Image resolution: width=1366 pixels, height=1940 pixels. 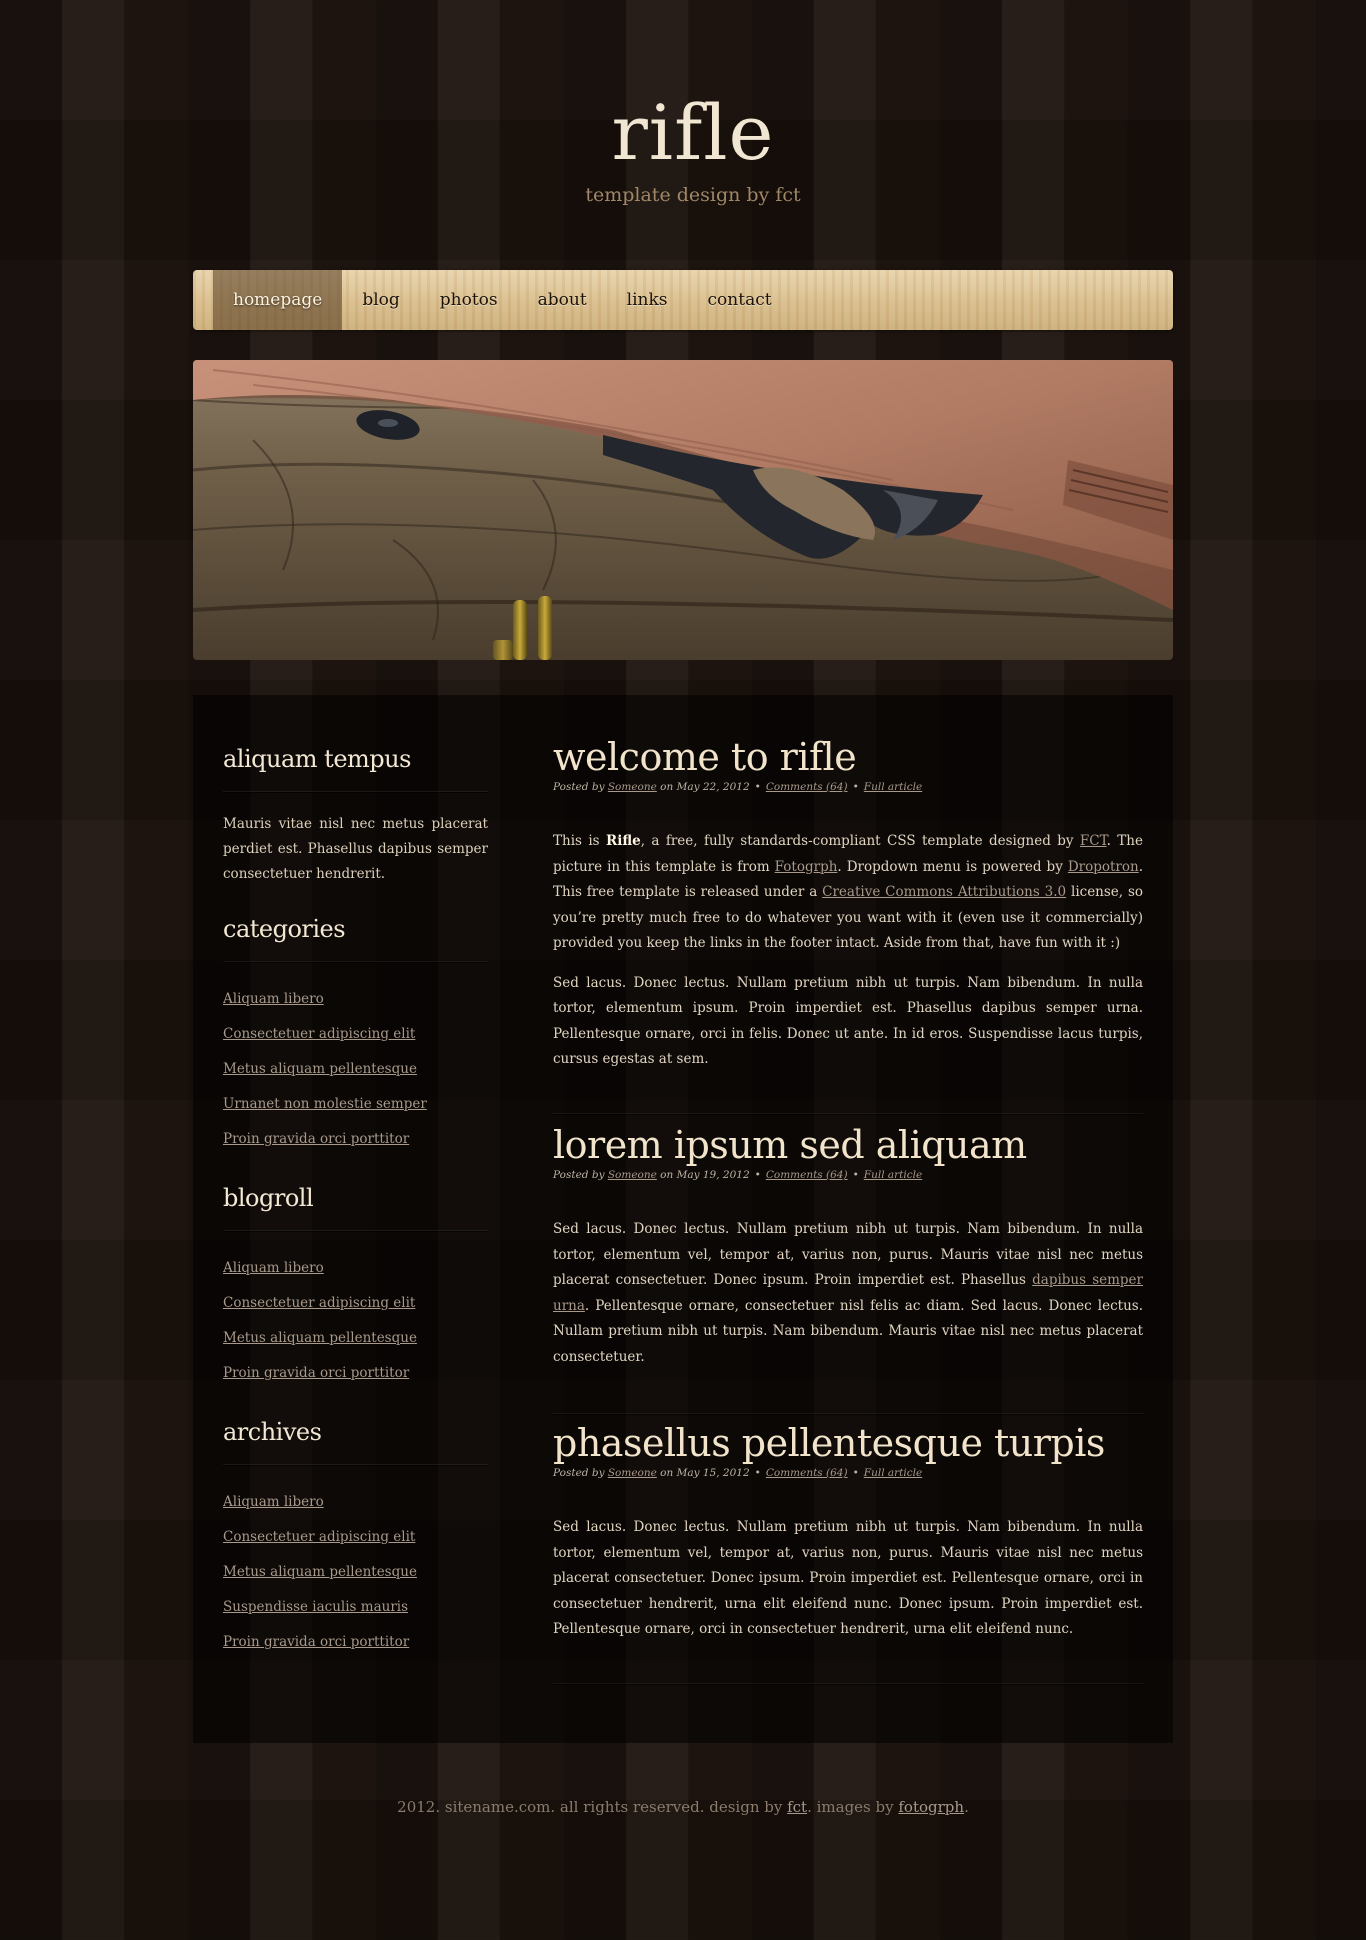 I want to click on nav-item-photos: photos, so click(x=469, y=300).